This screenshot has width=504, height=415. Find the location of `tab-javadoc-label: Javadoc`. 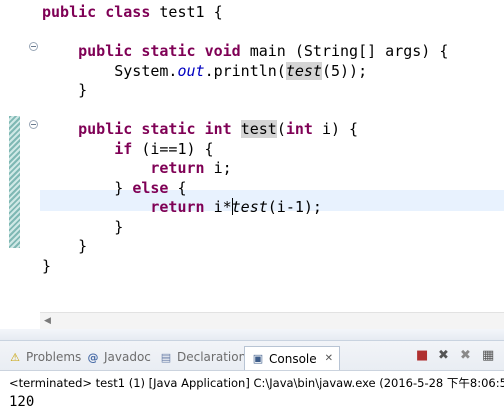

tab-javadoc-label: Javadoc is located at coordinates (127, 357).